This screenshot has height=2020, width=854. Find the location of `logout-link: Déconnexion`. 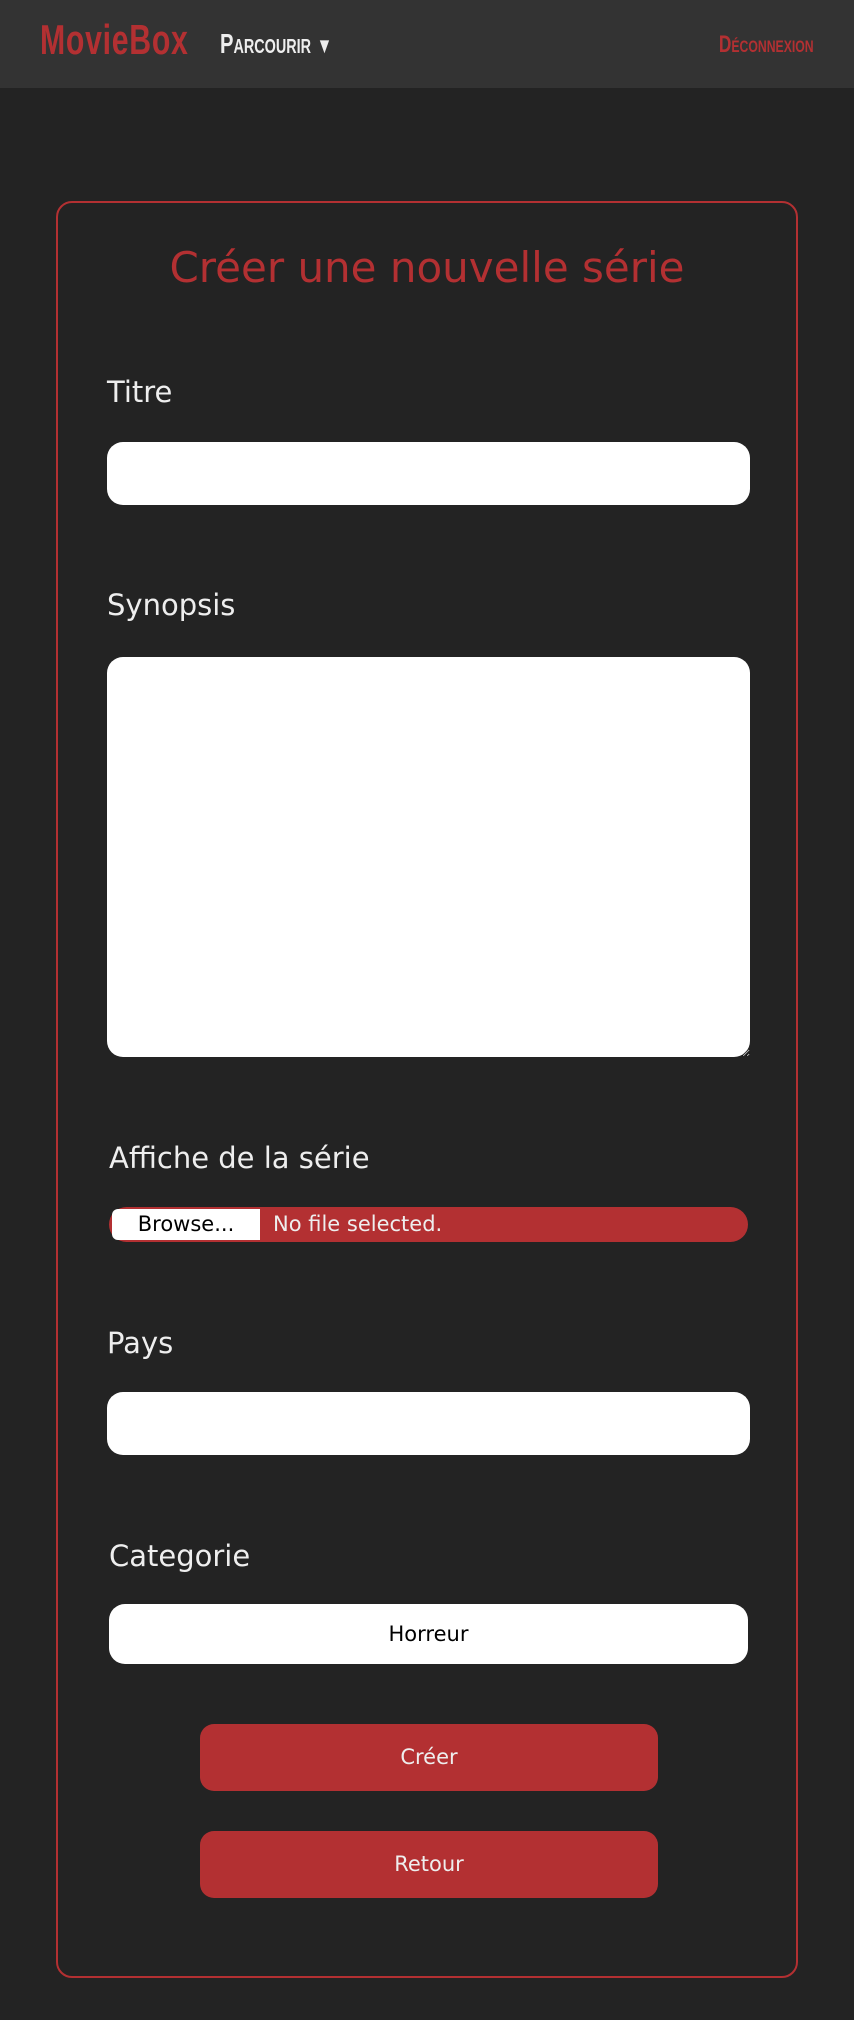

logout-link: Déconnexion is located at coordinates (766, 45).